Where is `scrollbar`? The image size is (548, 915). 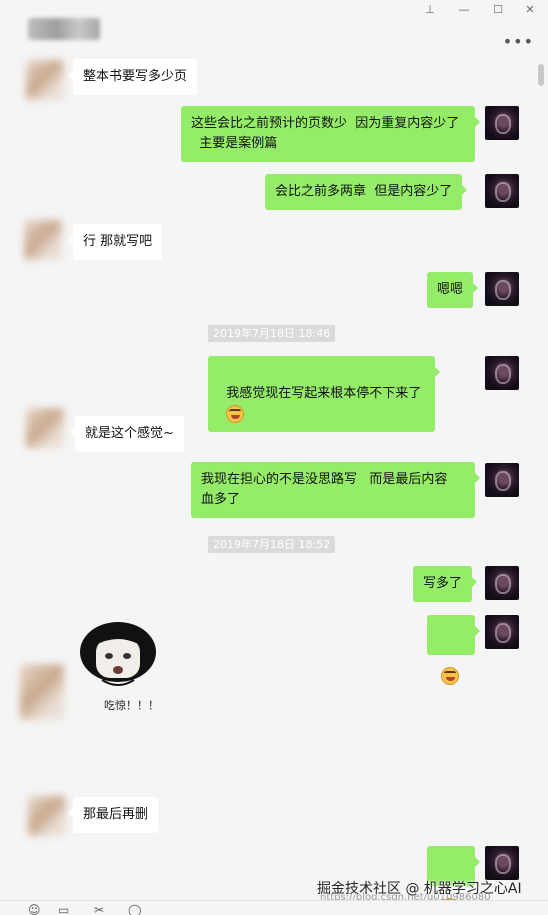 scrollbar is located at coordinates (541, 75).